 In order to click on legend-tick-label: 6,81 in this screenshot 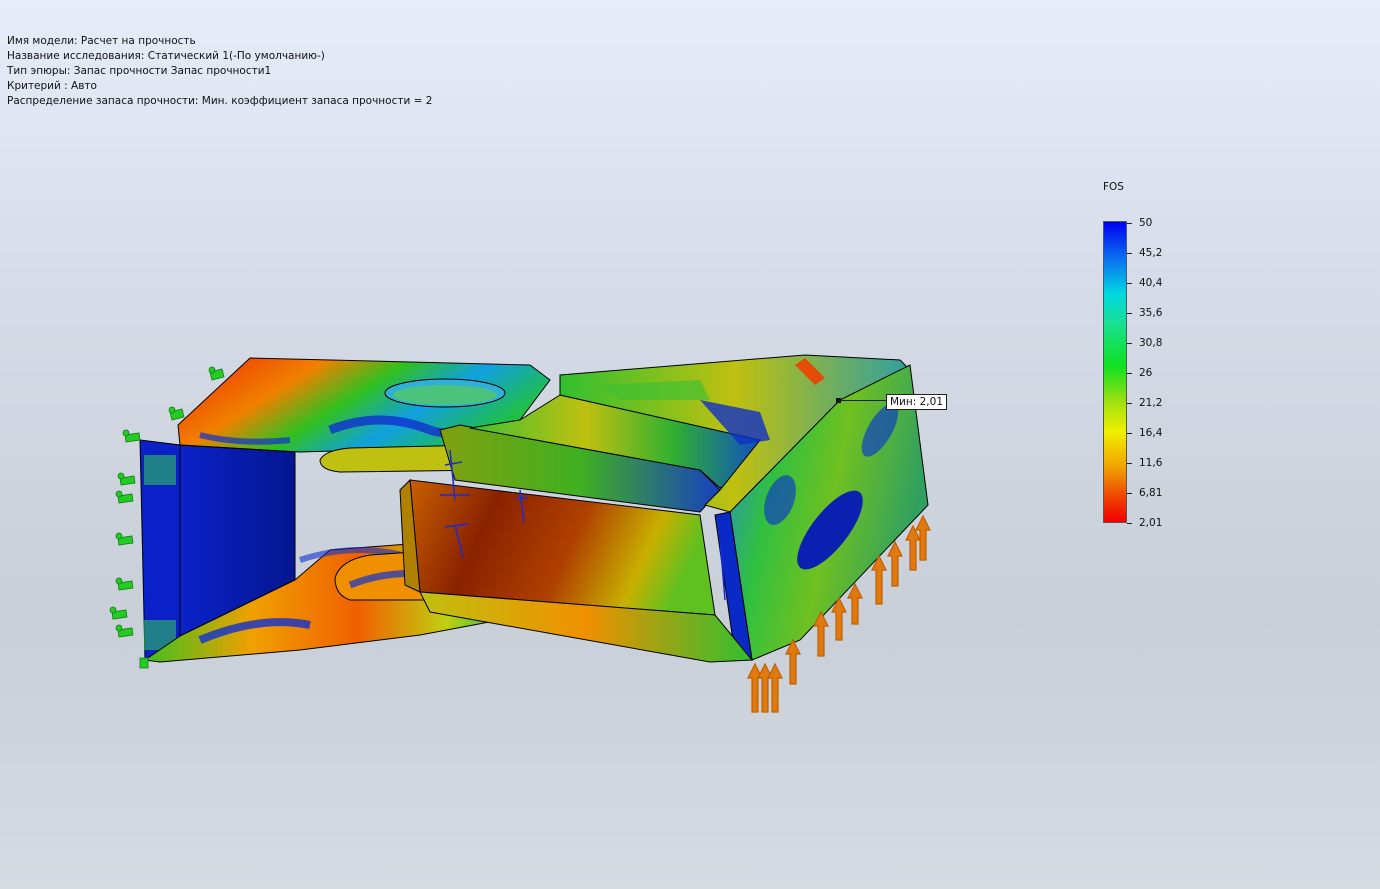, I will do `click(1151, 493)`.